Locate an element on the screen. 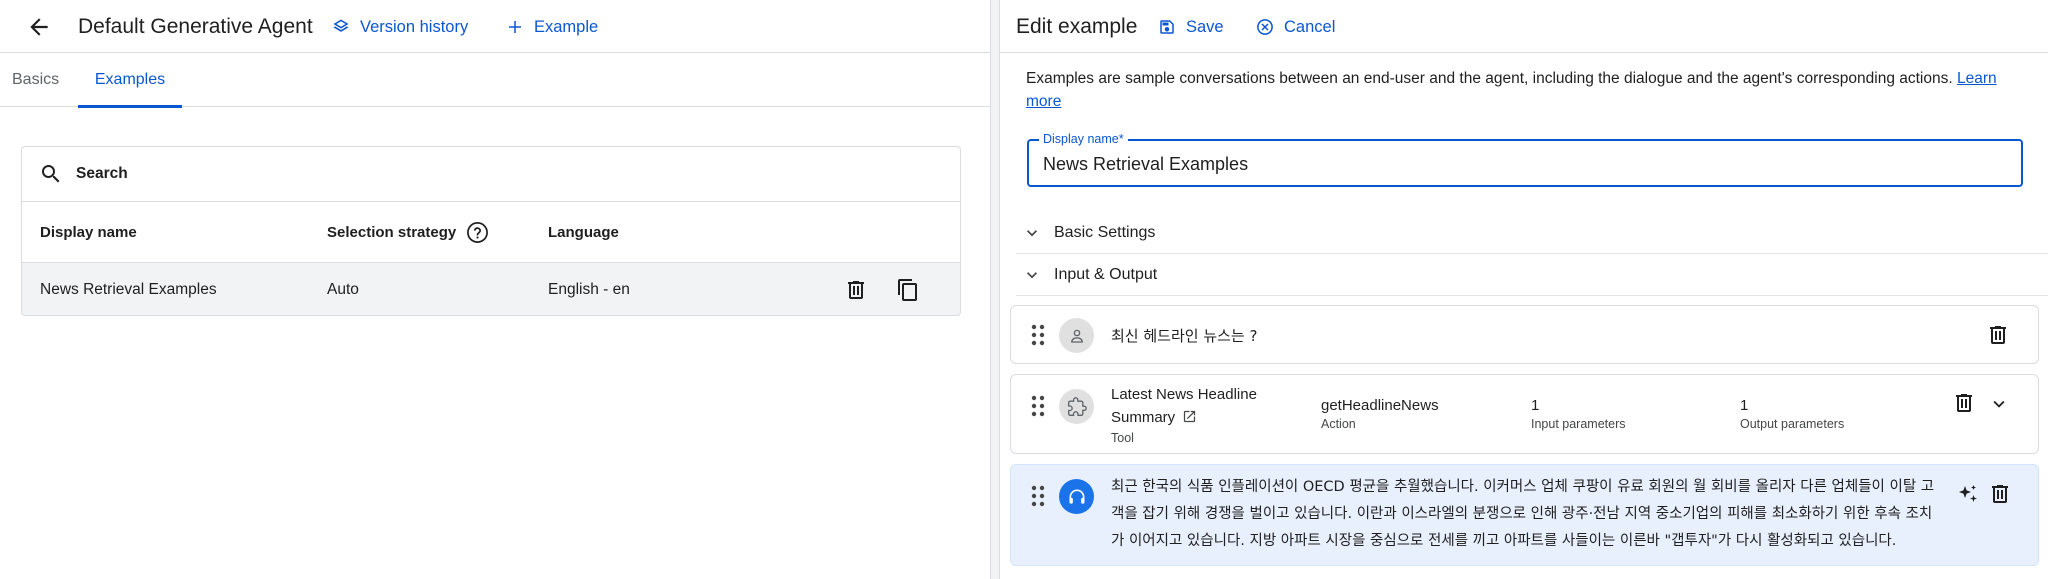 The image size is (2048, 579). arrow-back-icon is located at coordinates (39, 27).